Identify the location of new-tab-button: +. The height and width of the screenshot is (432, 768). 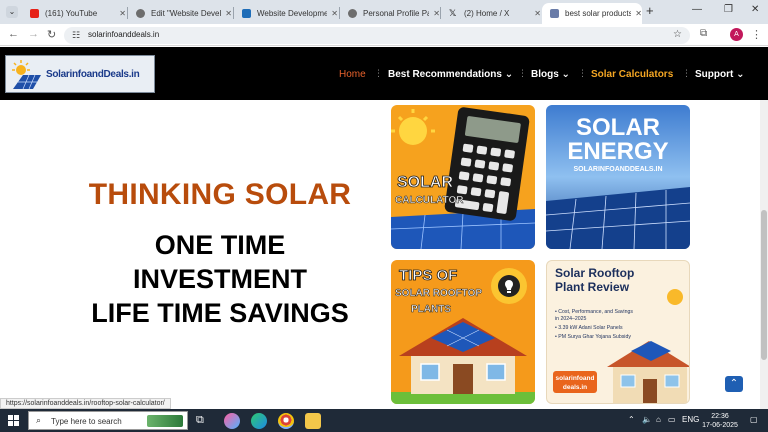
(650, 10).